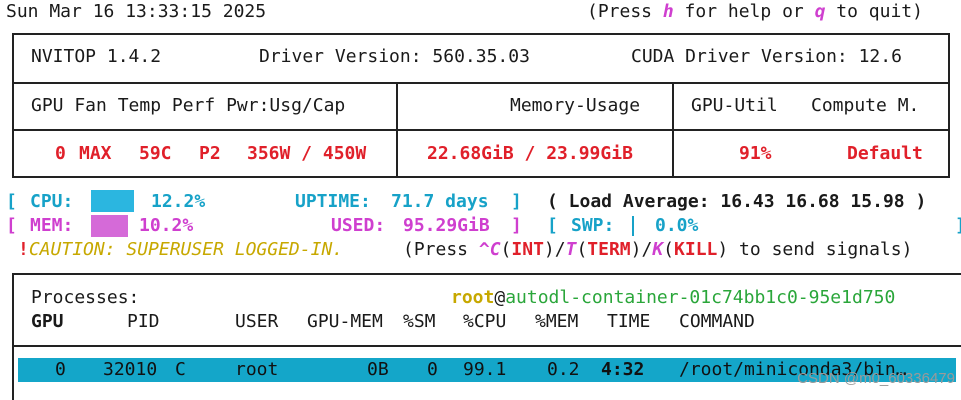 This screenshot has width=961, height=400. What do you see at coordinates (60, 369) in the screenshot?
I see `proc-gpu: 0` at bounding box center [60, 369].